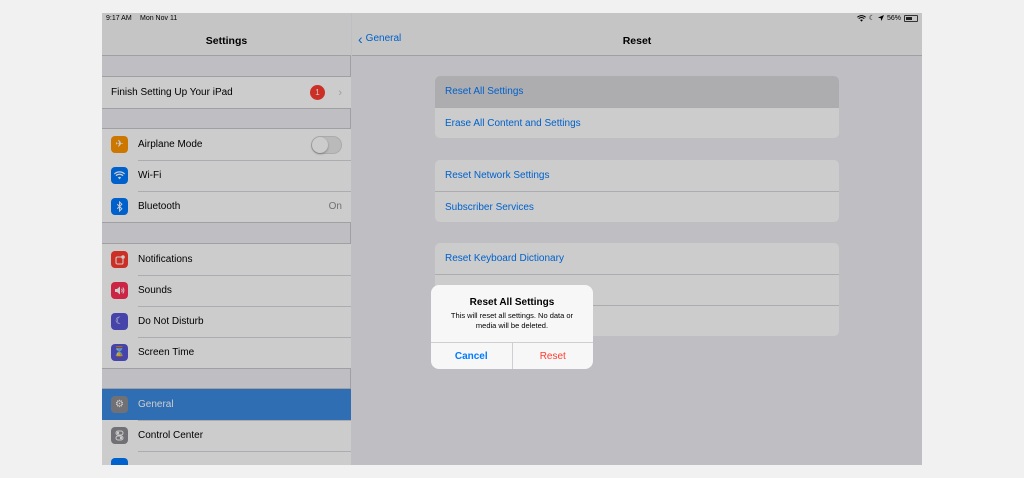 The height and width of the screenshot is (478, 1024). Describe the element at coordinates (119, 18) in the screenshot. I see `status-time: 9:17 AM` at that location.